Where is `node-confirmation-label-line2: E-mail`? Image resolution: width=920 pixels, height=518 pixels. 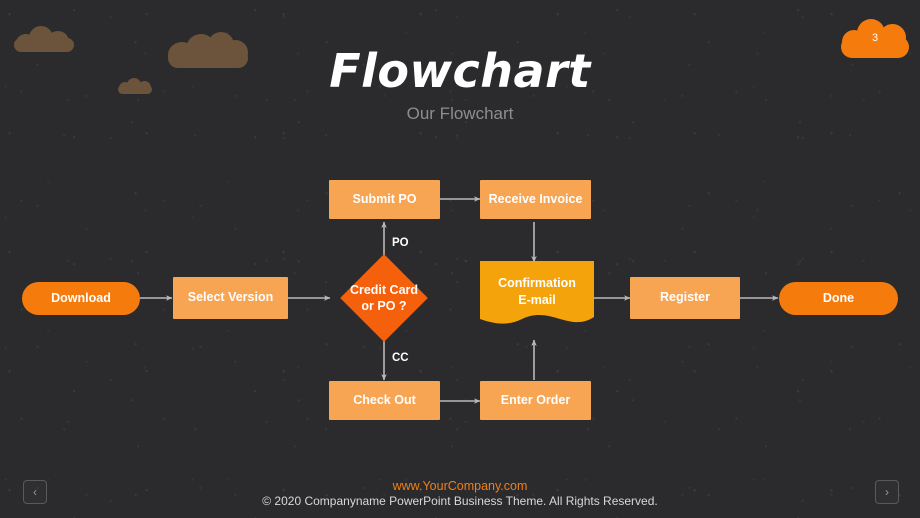 node-confirmation-label-line2: E-mail is located at coordinates (537, 299).